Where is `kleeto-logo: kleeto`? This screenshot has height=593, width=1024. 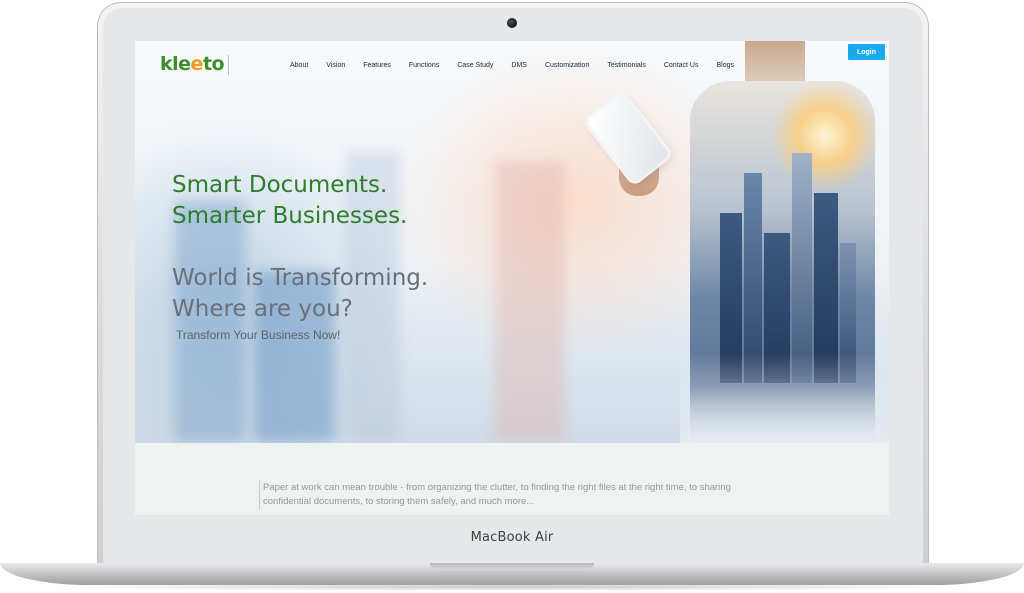 kleeto-logo: kleeto is located at coordinates (192, 64).